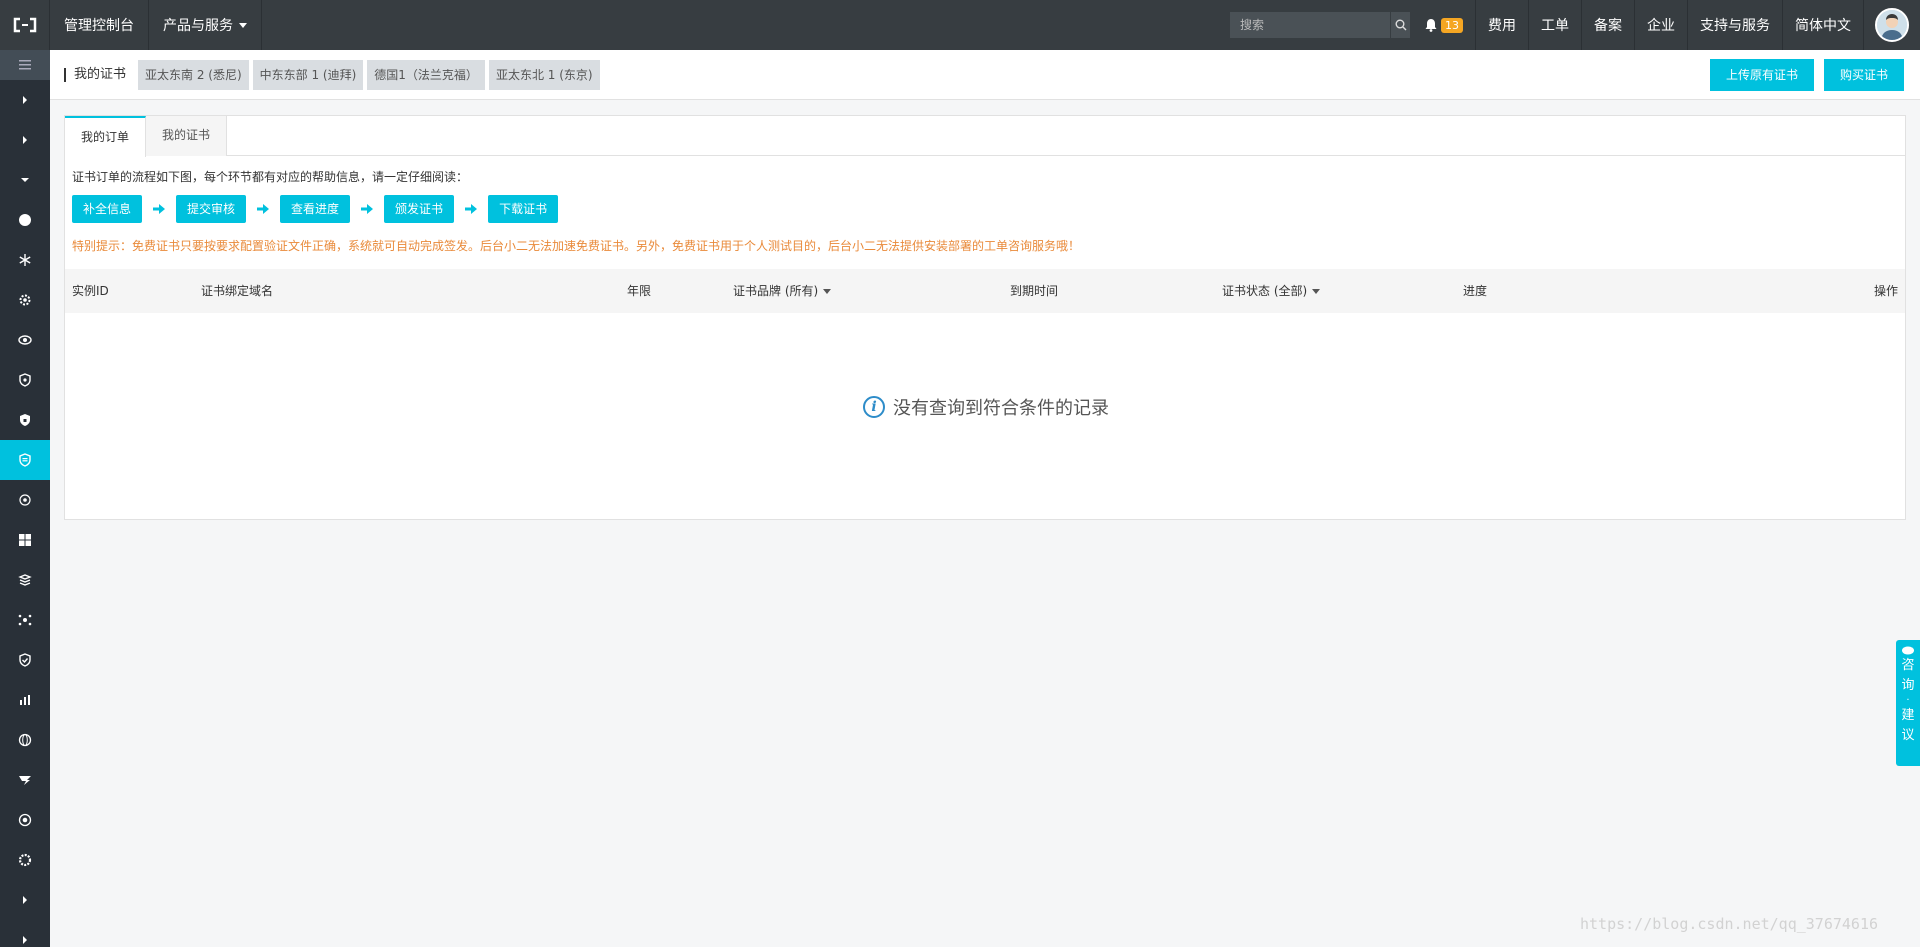  I want to click on col-progress: 进度, so click(1475, 291).